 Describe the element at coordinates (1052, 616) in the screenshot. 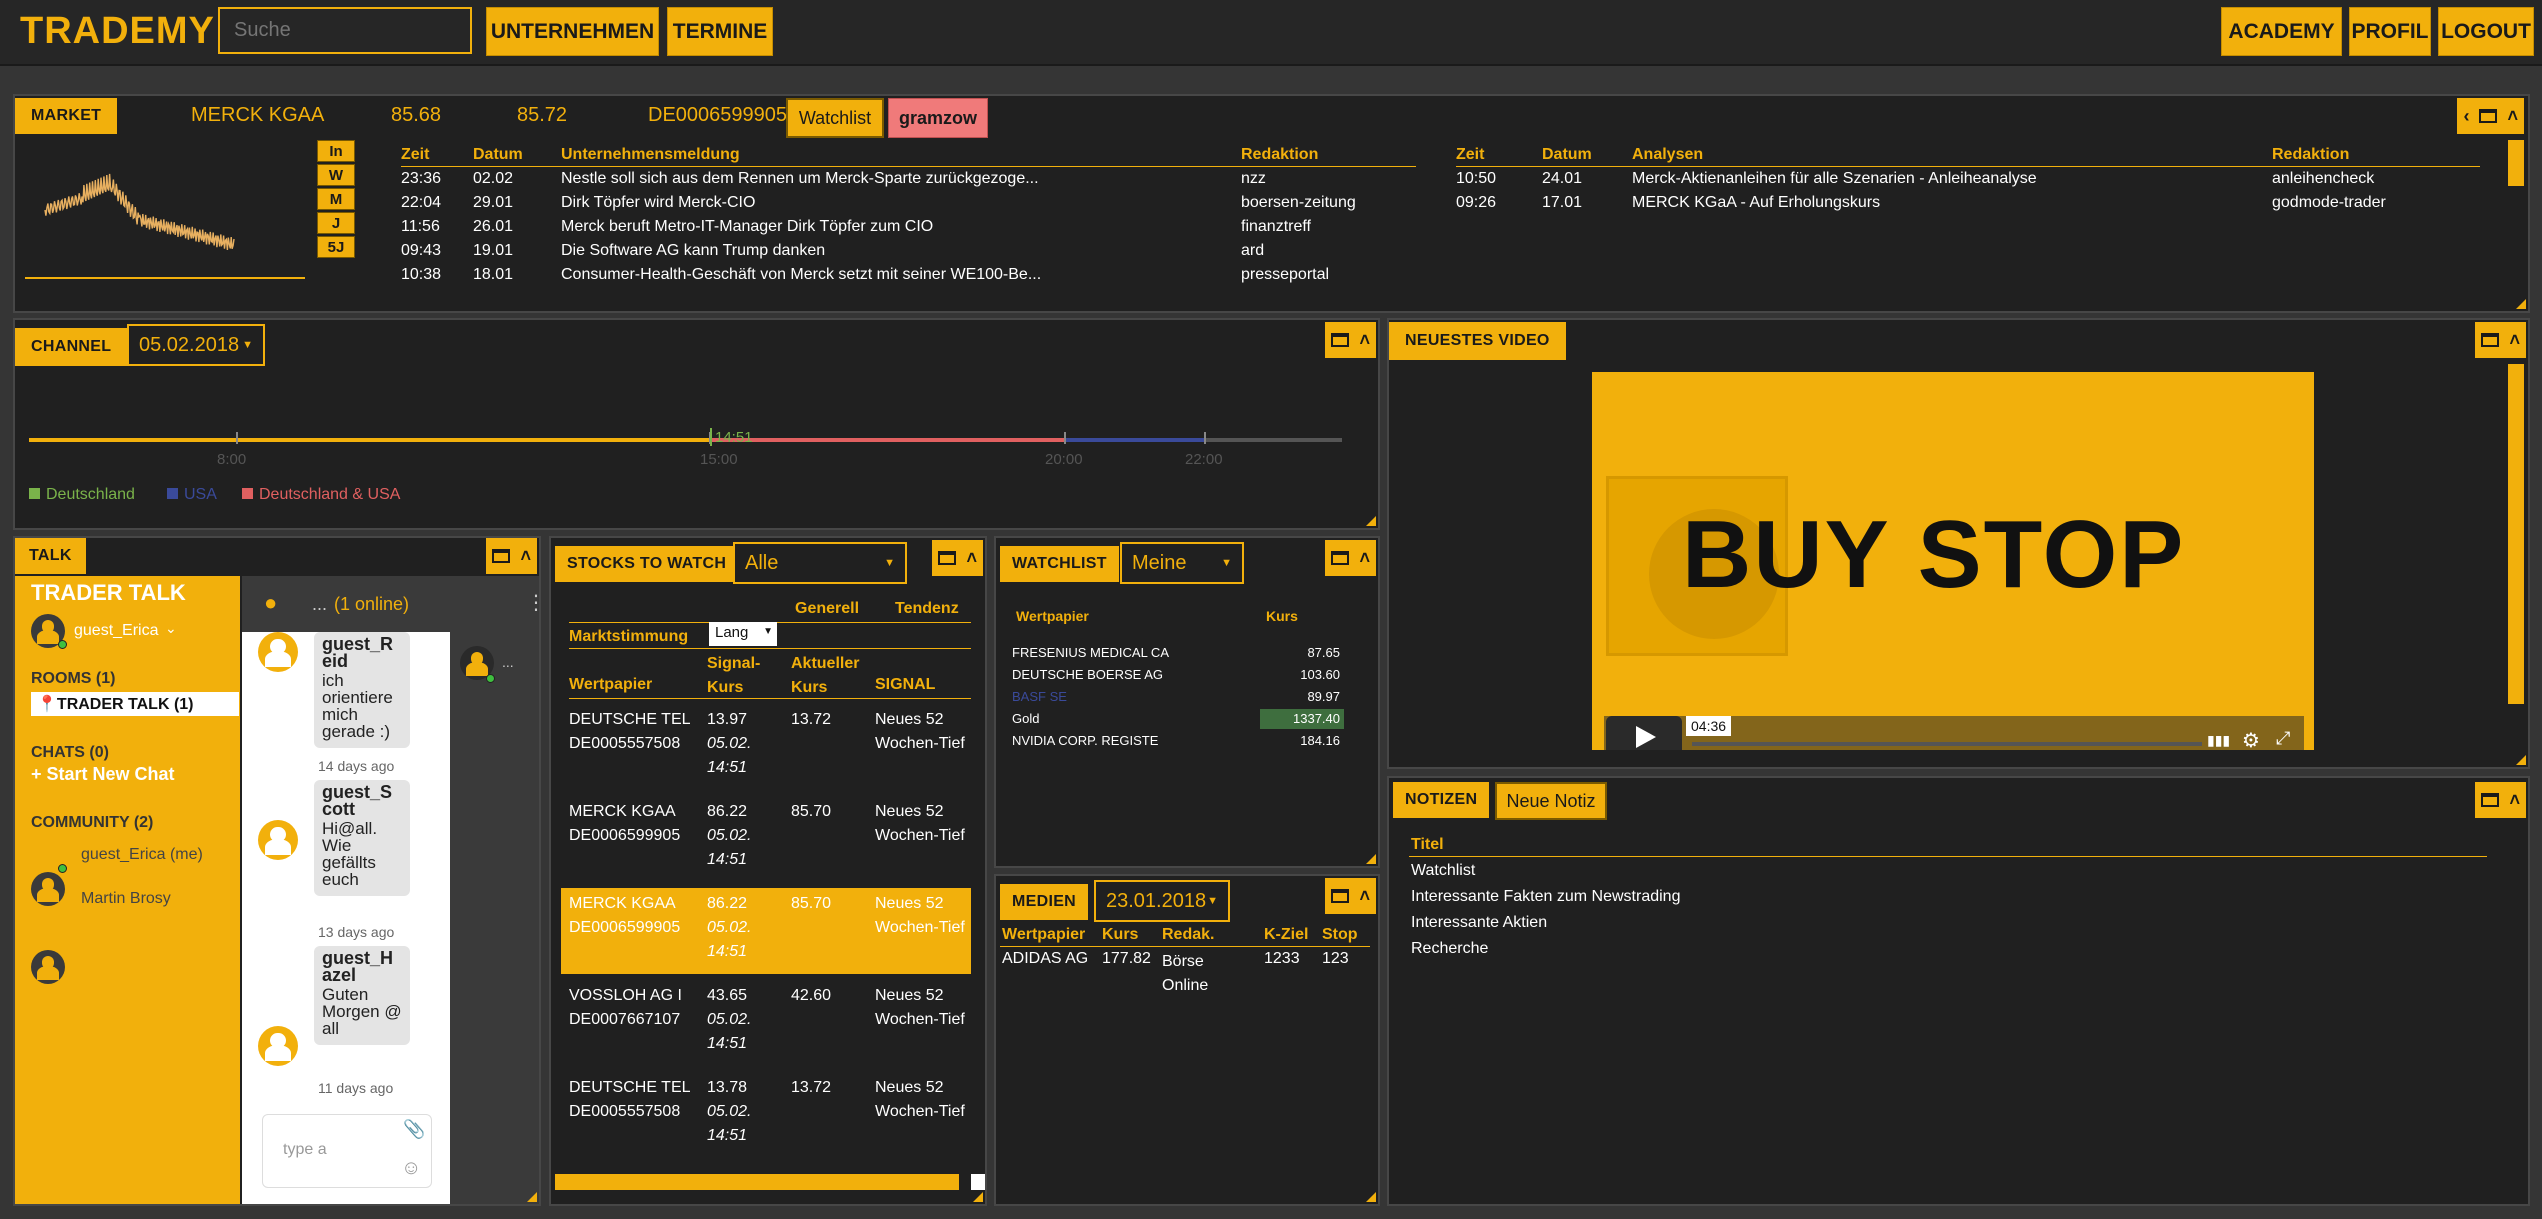

I see `wl-h-wertpapier: Wertpapier` at that location.